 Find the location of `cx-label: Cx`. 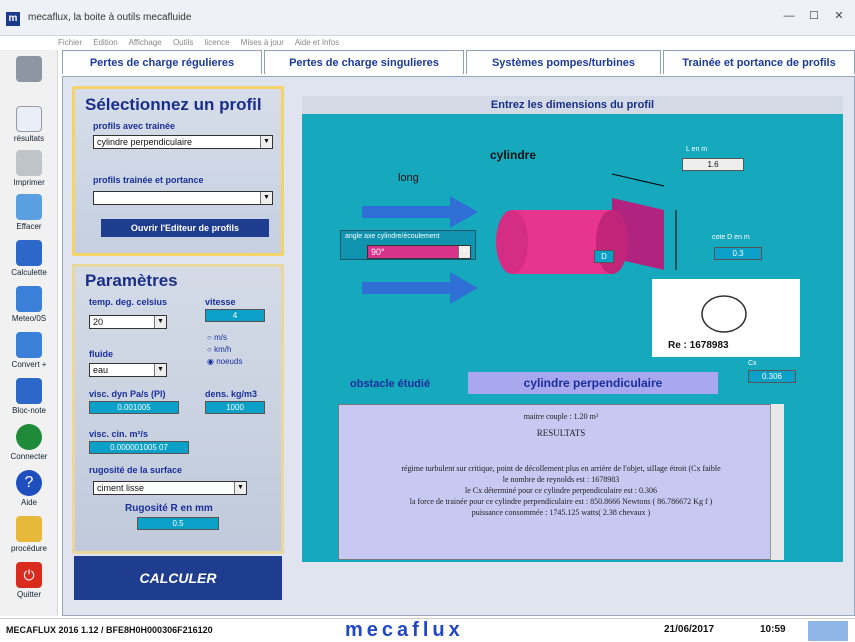

cx-label: Cx is located at coordinates (752, 363).